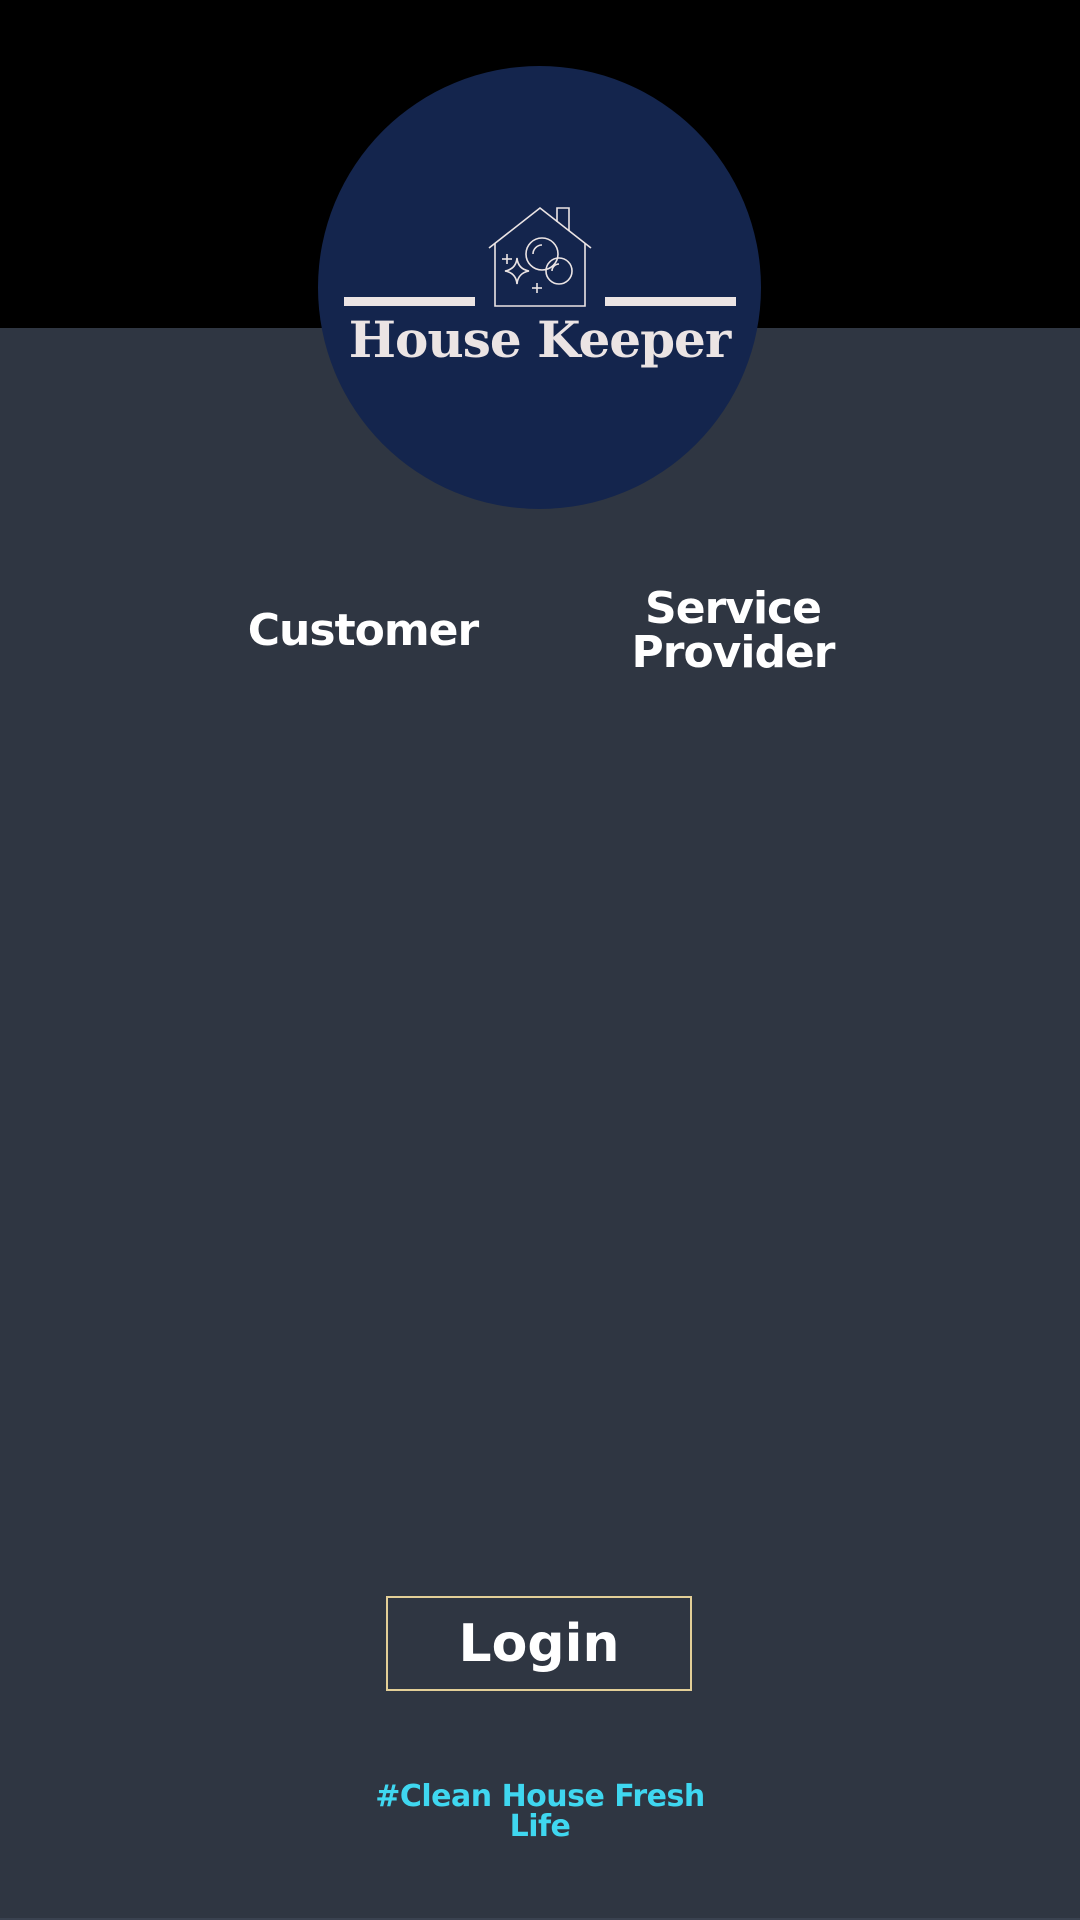 The image size is (1080, 1920). Describe the element at coordinates (733, 652) in the screenshot. I see `service-provider-label-line2: Provider` at that location.